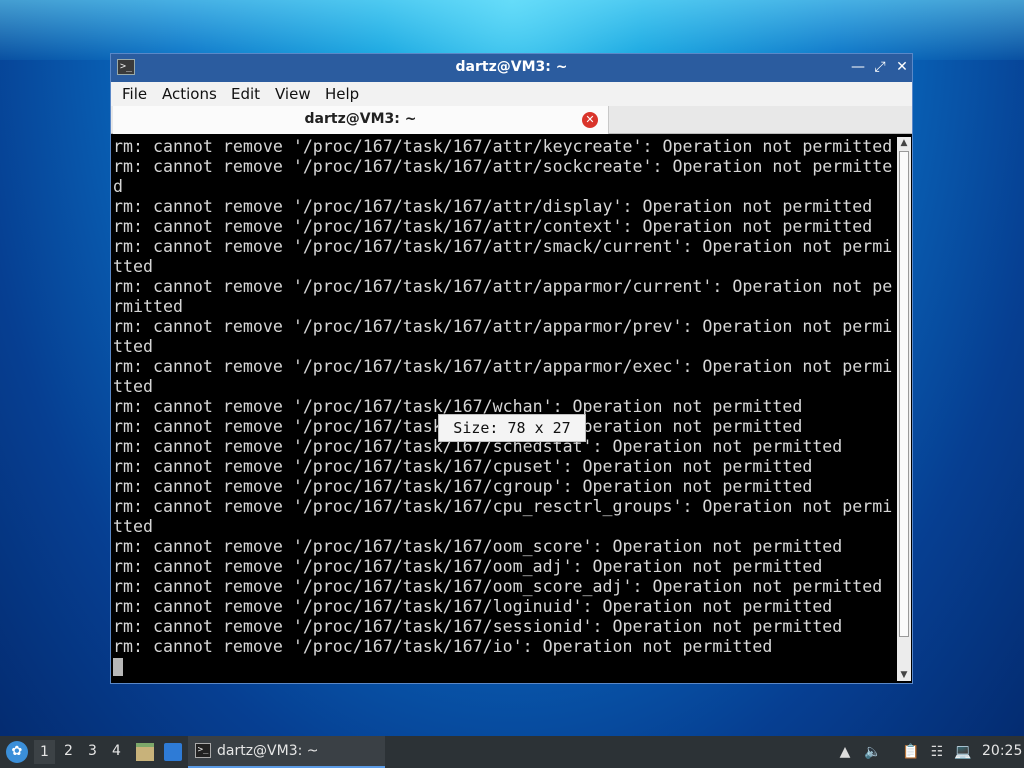 Image resolution: width=1024 pixels, height=768 pixels. I want to click on scrollbar: ▲ ▼, so click(904, 409).